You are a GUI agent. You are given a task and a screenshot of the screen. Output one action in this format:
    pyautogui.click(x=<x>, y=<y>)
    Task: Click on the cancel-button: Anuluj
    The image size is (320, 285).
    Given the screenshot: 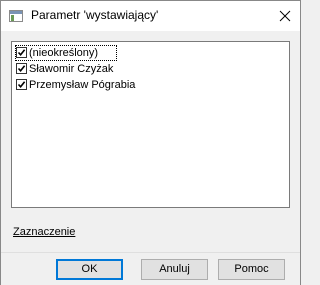 What is the action you would take?
    pyautogui.click(x=174, y=269)
    